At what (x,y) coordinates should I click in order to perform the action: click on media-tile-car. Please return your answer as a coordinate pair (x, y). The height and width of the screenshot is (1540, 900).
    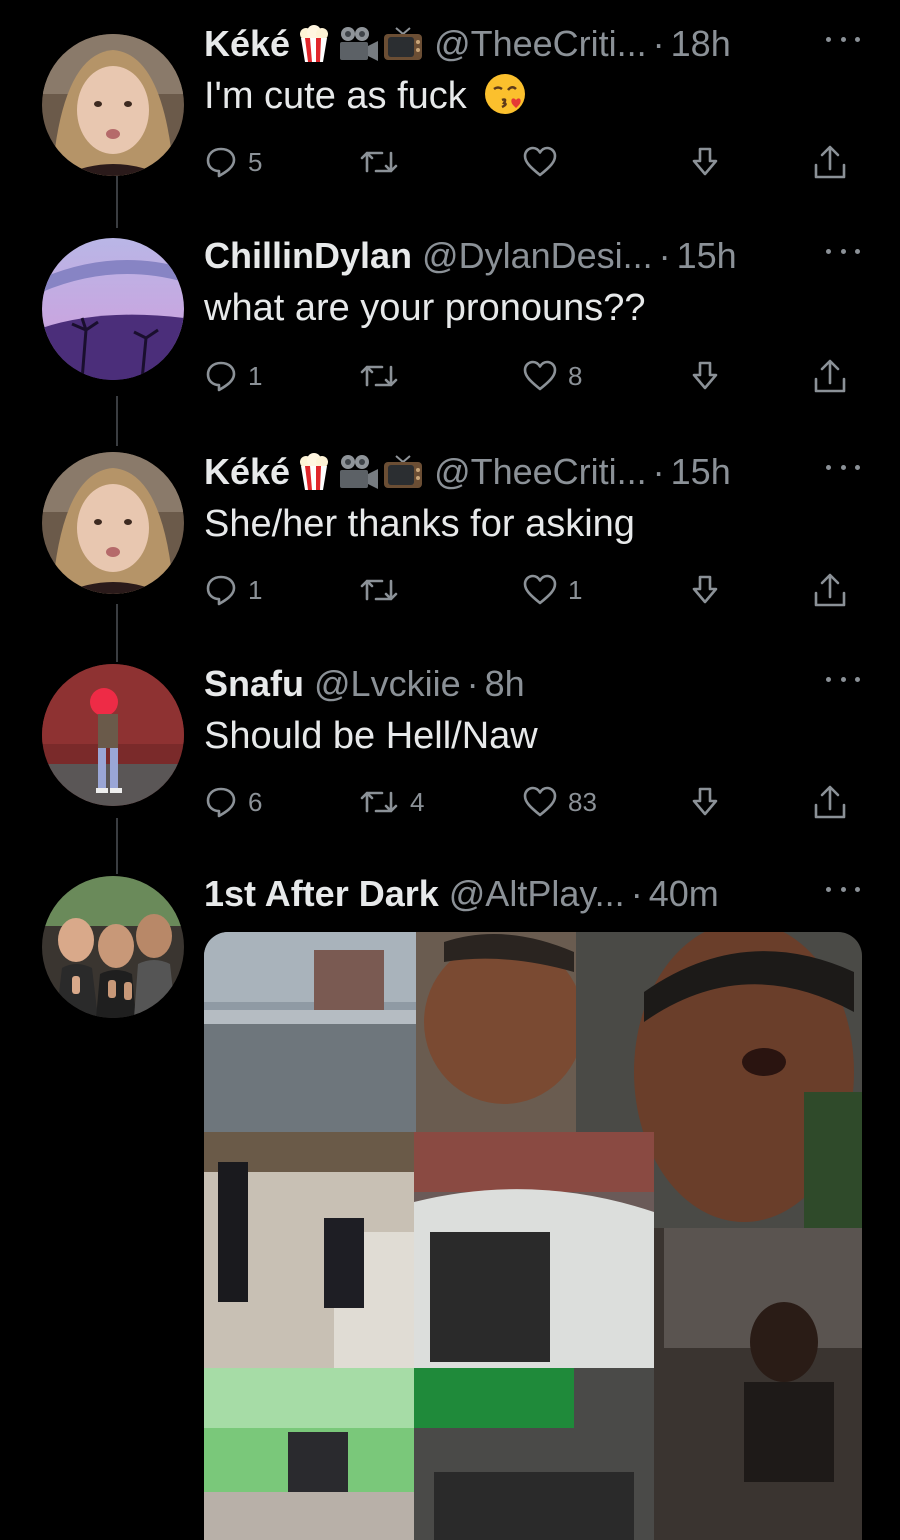
    Looking at the image, I should click on (534, 1250).